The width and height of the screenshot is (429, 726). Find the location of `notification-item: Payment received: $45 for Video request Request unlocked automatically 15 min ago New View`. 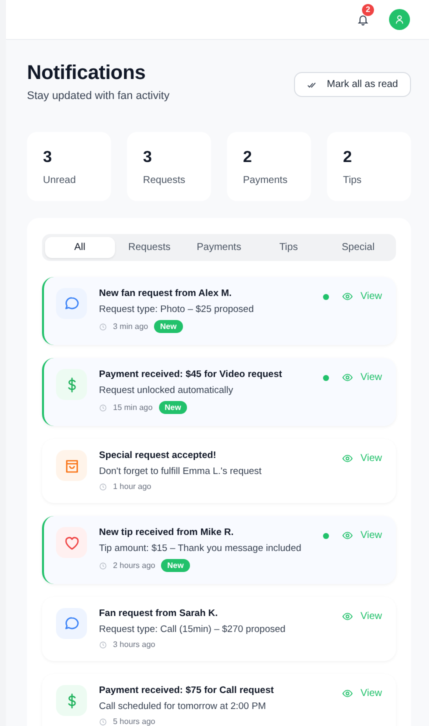

notification-item: Payment received: $45 for Video request Request unlocked automatically 15 min ago New View is located at coordinates (219, 392).